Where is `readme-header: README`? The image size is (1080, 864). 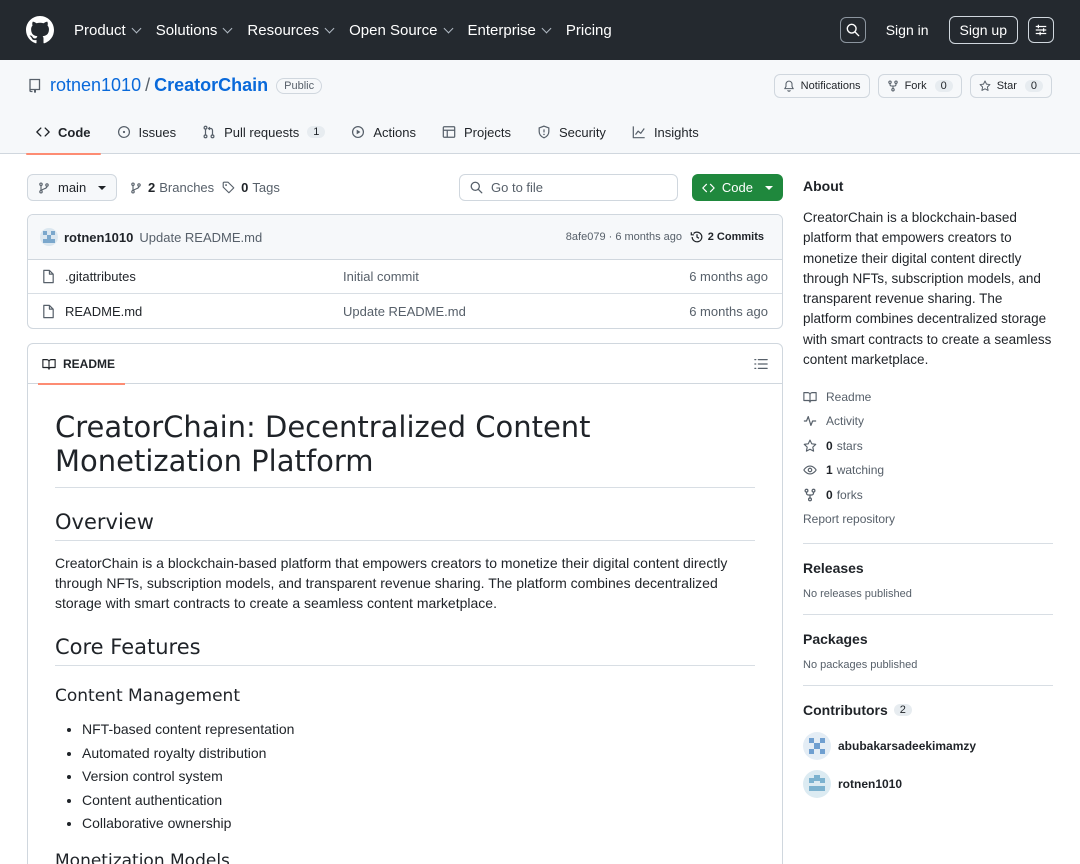 readme-header: README is located at coordinates (405, 364).